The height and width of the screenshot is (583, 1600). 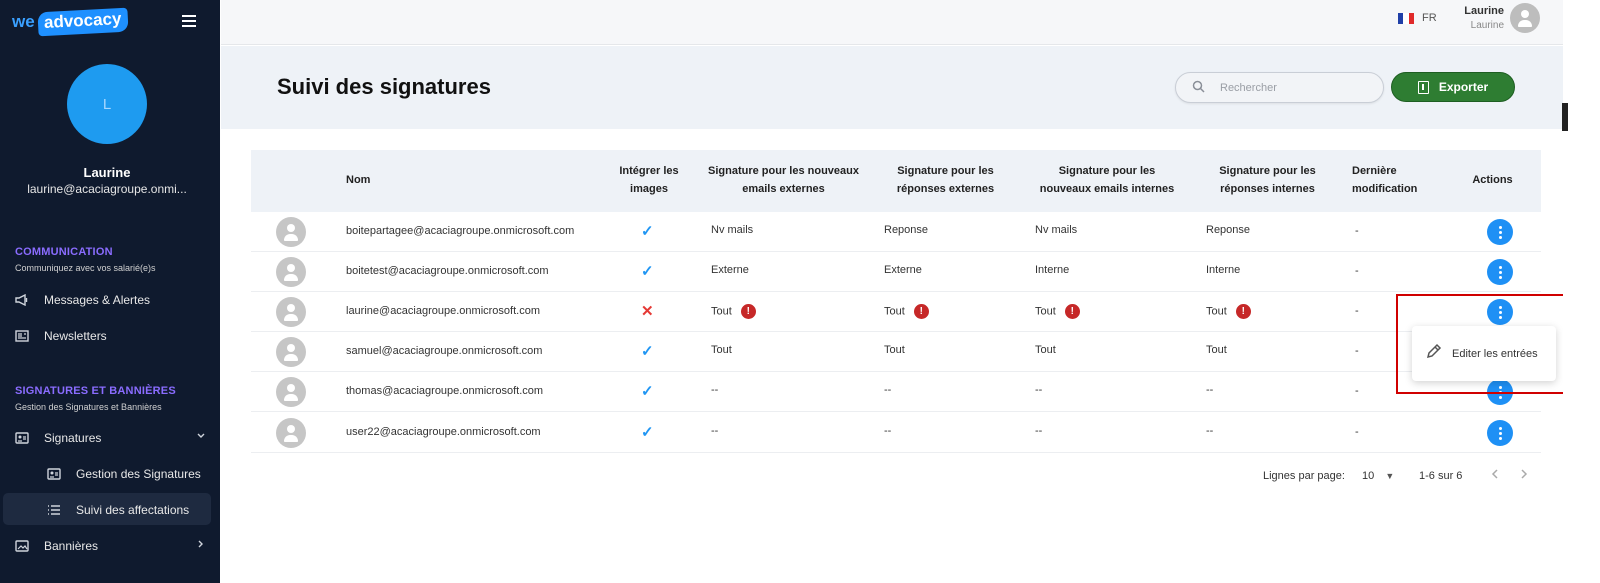 I want to click on app-logo: we advocacy, so click(x=70, y=22).